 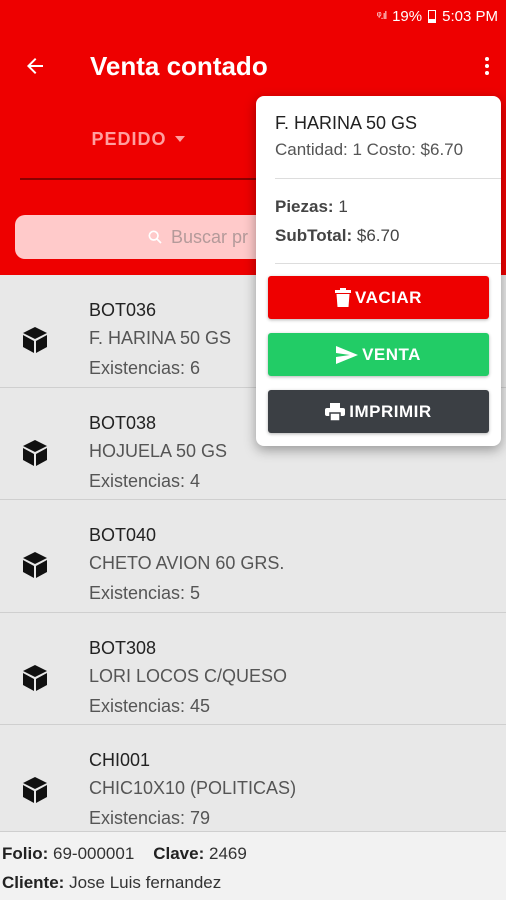 I want to click on product-code: BOT038, so click(x=123, y=422).